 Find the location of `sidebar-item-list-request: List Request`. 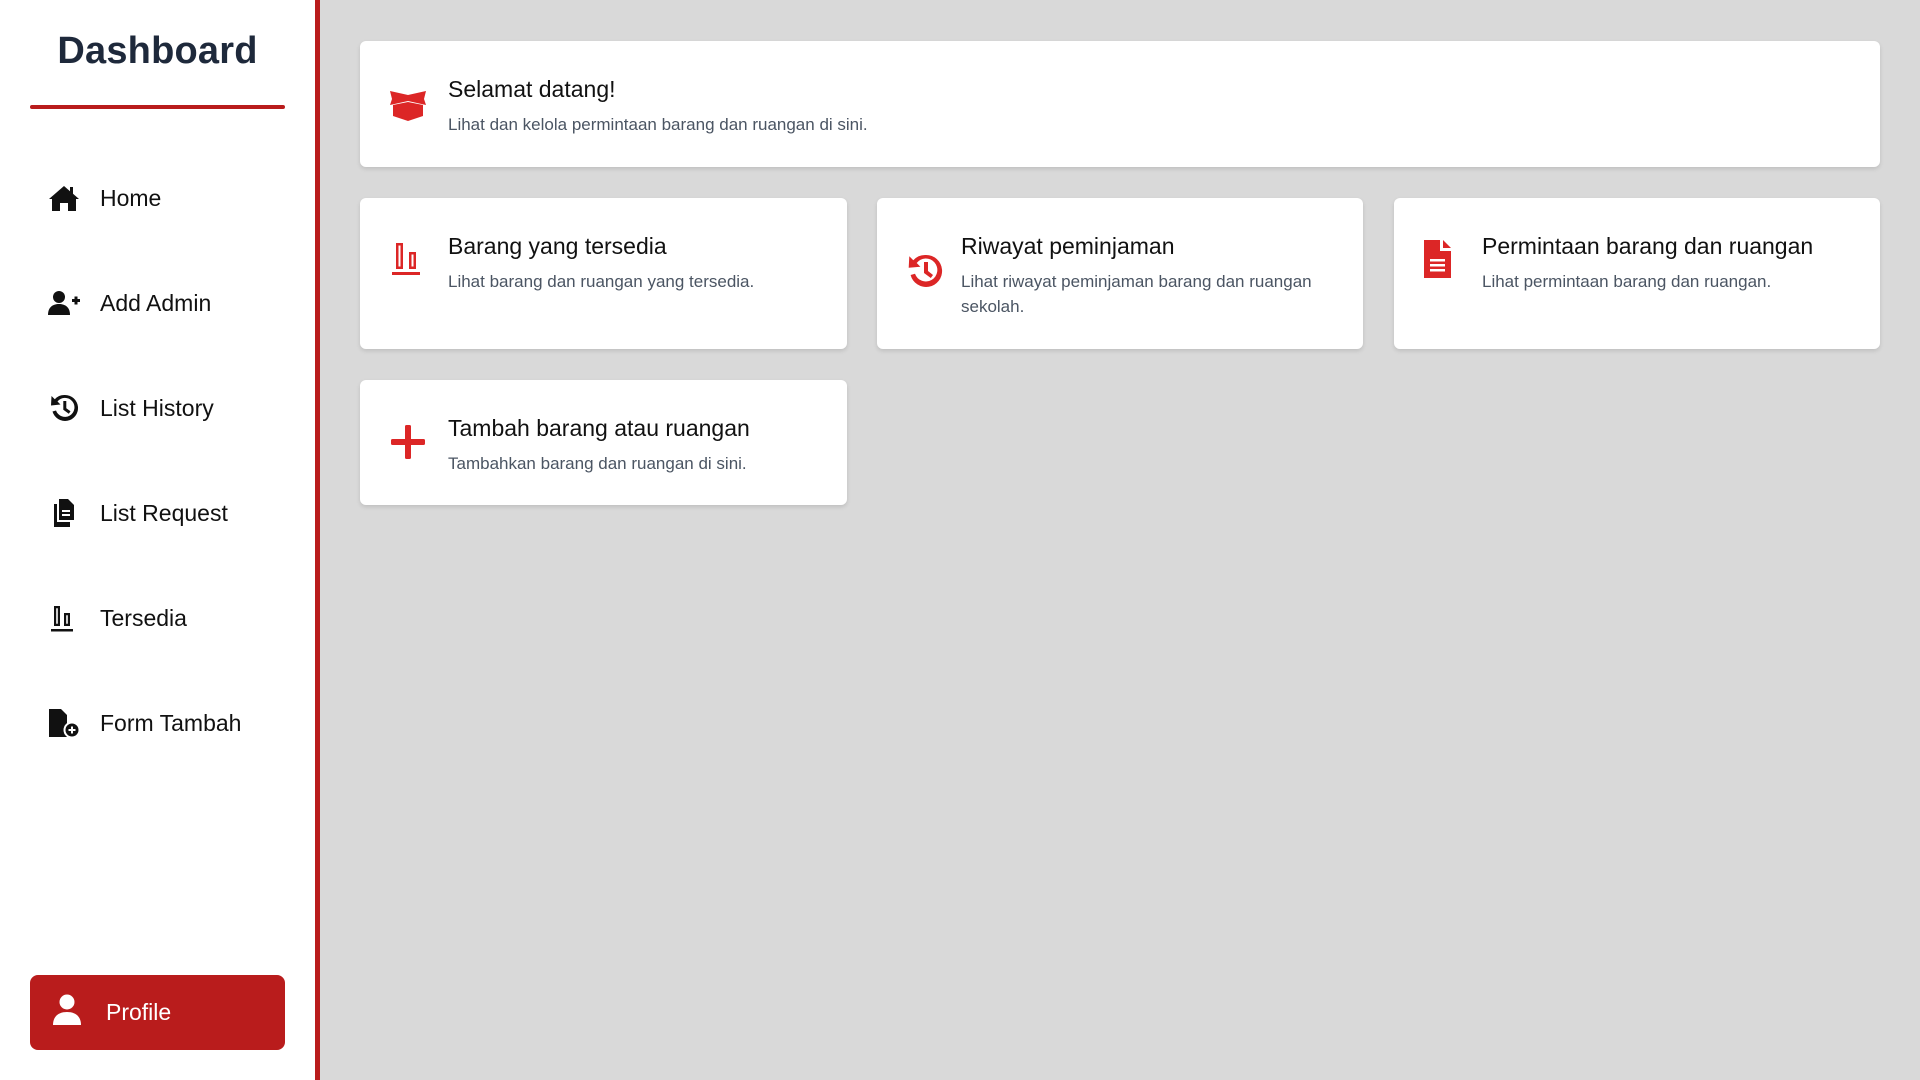

sidebar-item-list-request: List Request is located at coordinates (168, 513).